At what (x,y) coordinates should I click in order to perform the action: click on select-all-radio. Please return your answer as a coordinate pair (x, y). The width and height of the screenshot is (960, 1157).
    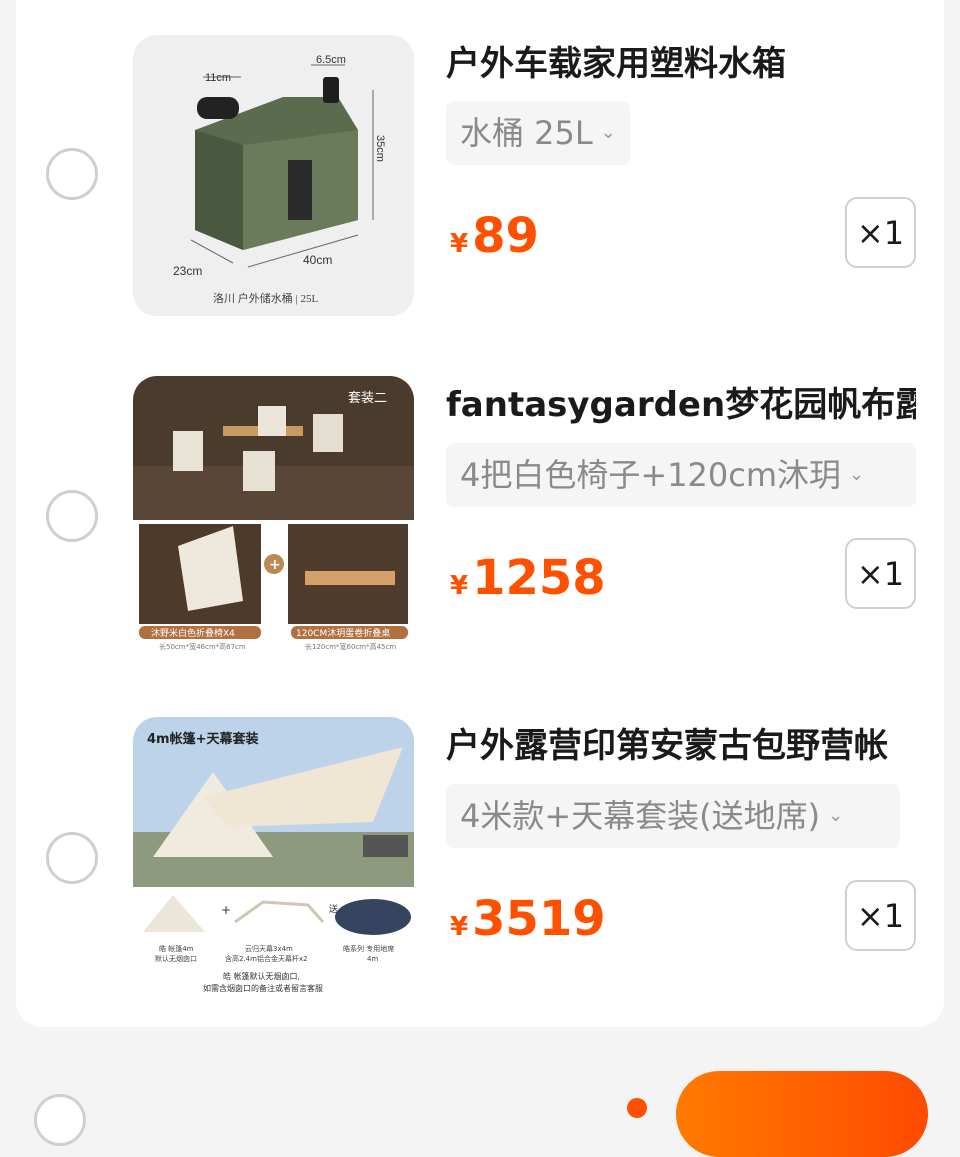
    Looking at the image, I should click on (60, 1120).